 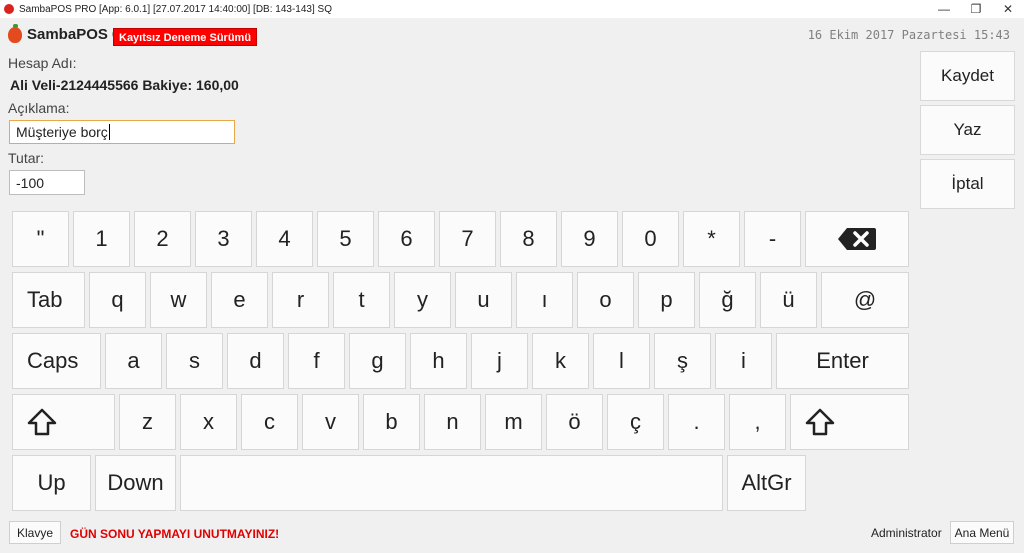 What do you see at coordinates (757, 422) in the screenshot?
I see `key-comma: ,` at bounding box center [757, 422].